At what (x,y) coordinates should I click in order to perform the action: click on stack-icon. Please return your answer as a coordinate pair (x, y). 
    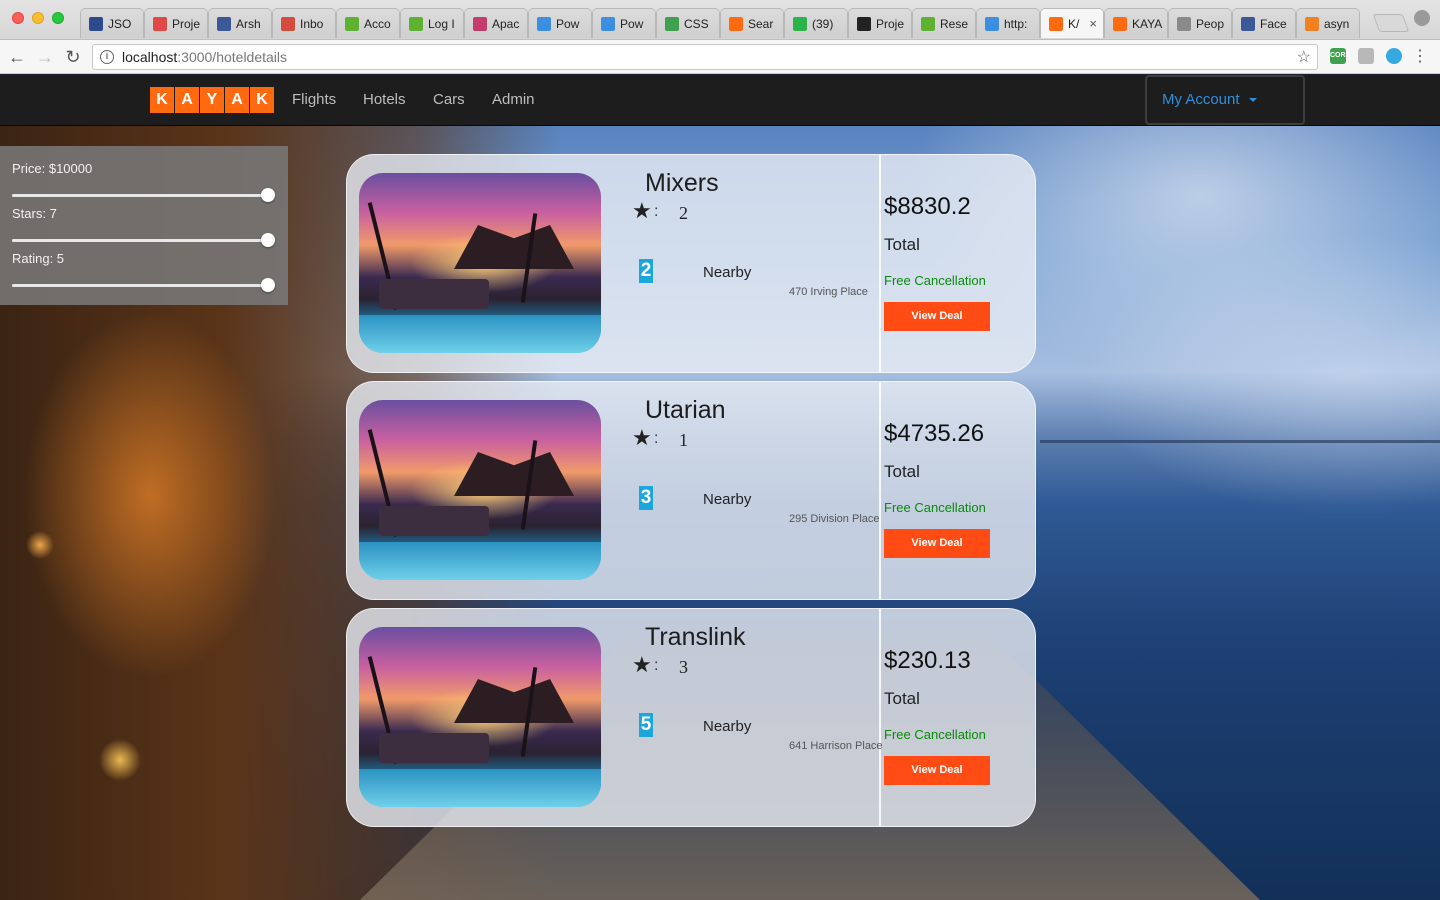
    Looking at the image, I should click on (1312, 23).